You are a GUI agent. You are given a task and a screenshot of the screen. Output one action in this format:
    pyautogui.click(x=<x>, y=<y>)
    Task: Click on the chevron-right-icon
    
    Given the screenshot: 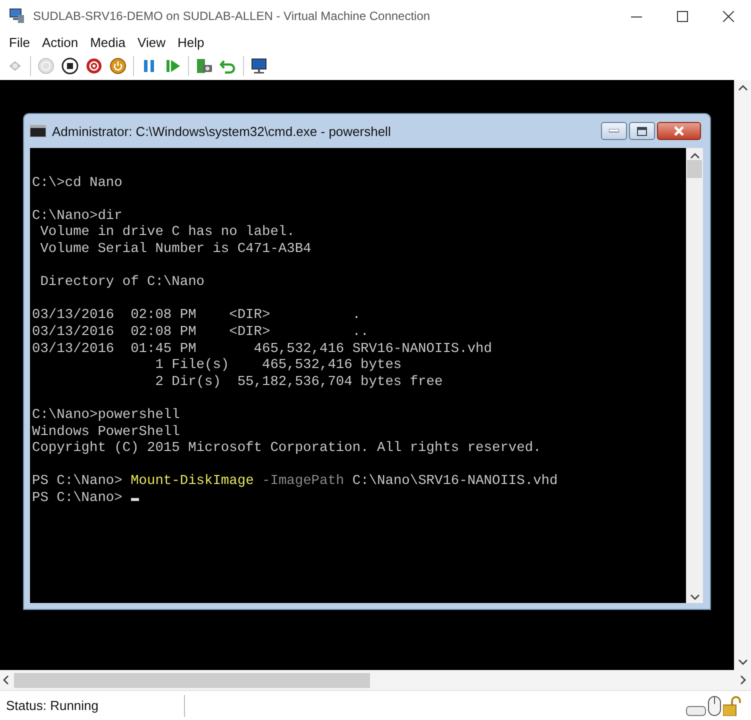 What is the action you would take?
    pyautogui.click(x=743, y=680)
    